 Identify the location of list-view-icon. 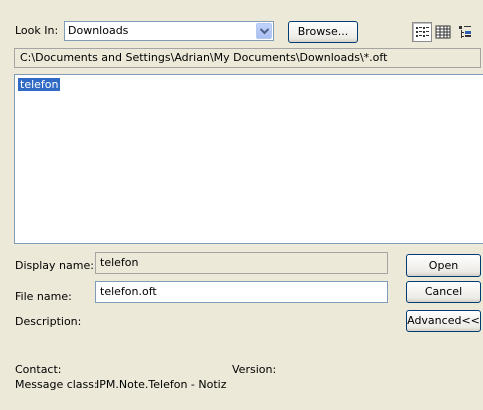
(422, 32).